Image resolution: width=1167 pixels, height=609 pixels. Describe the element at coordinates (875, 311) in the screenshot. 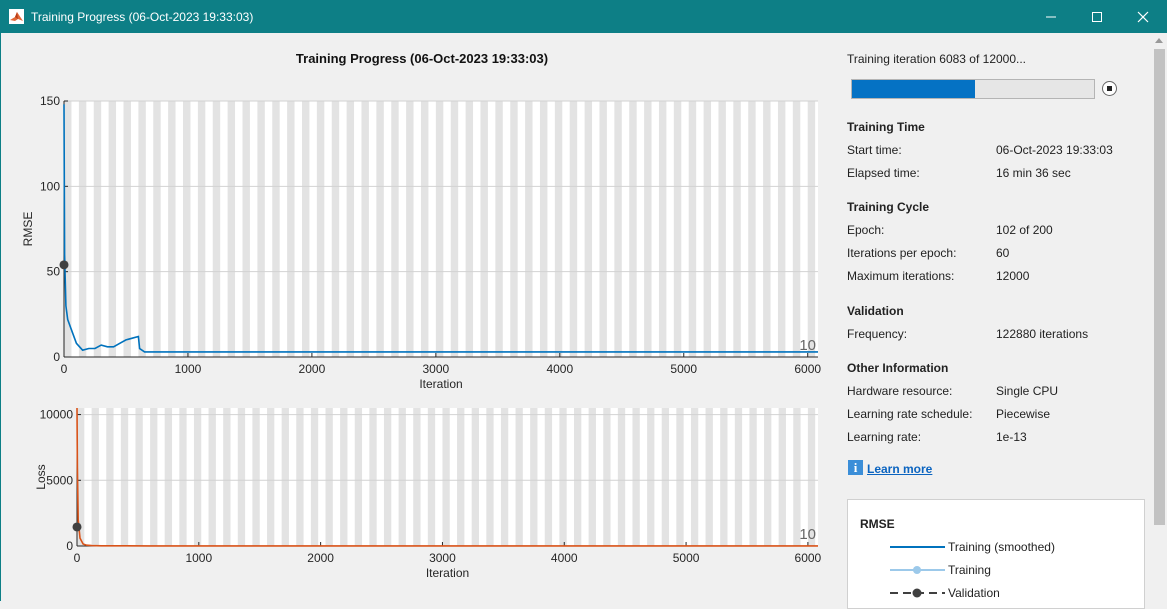

I see `section-heading-validation: Validation` at that location.